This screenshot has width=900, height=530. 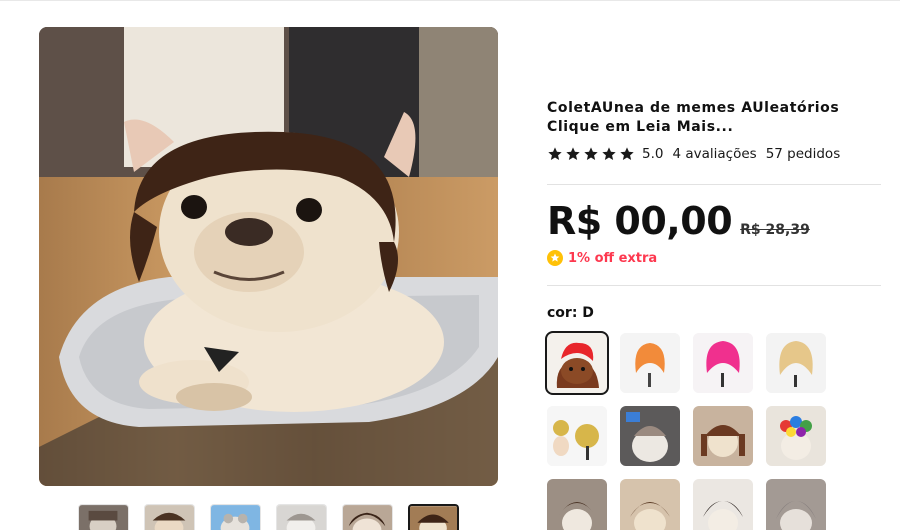 What do you see at coordinates (268, 517) in the screenshot?
I see `thumbnail-strip` at bounding box center [268, 517].